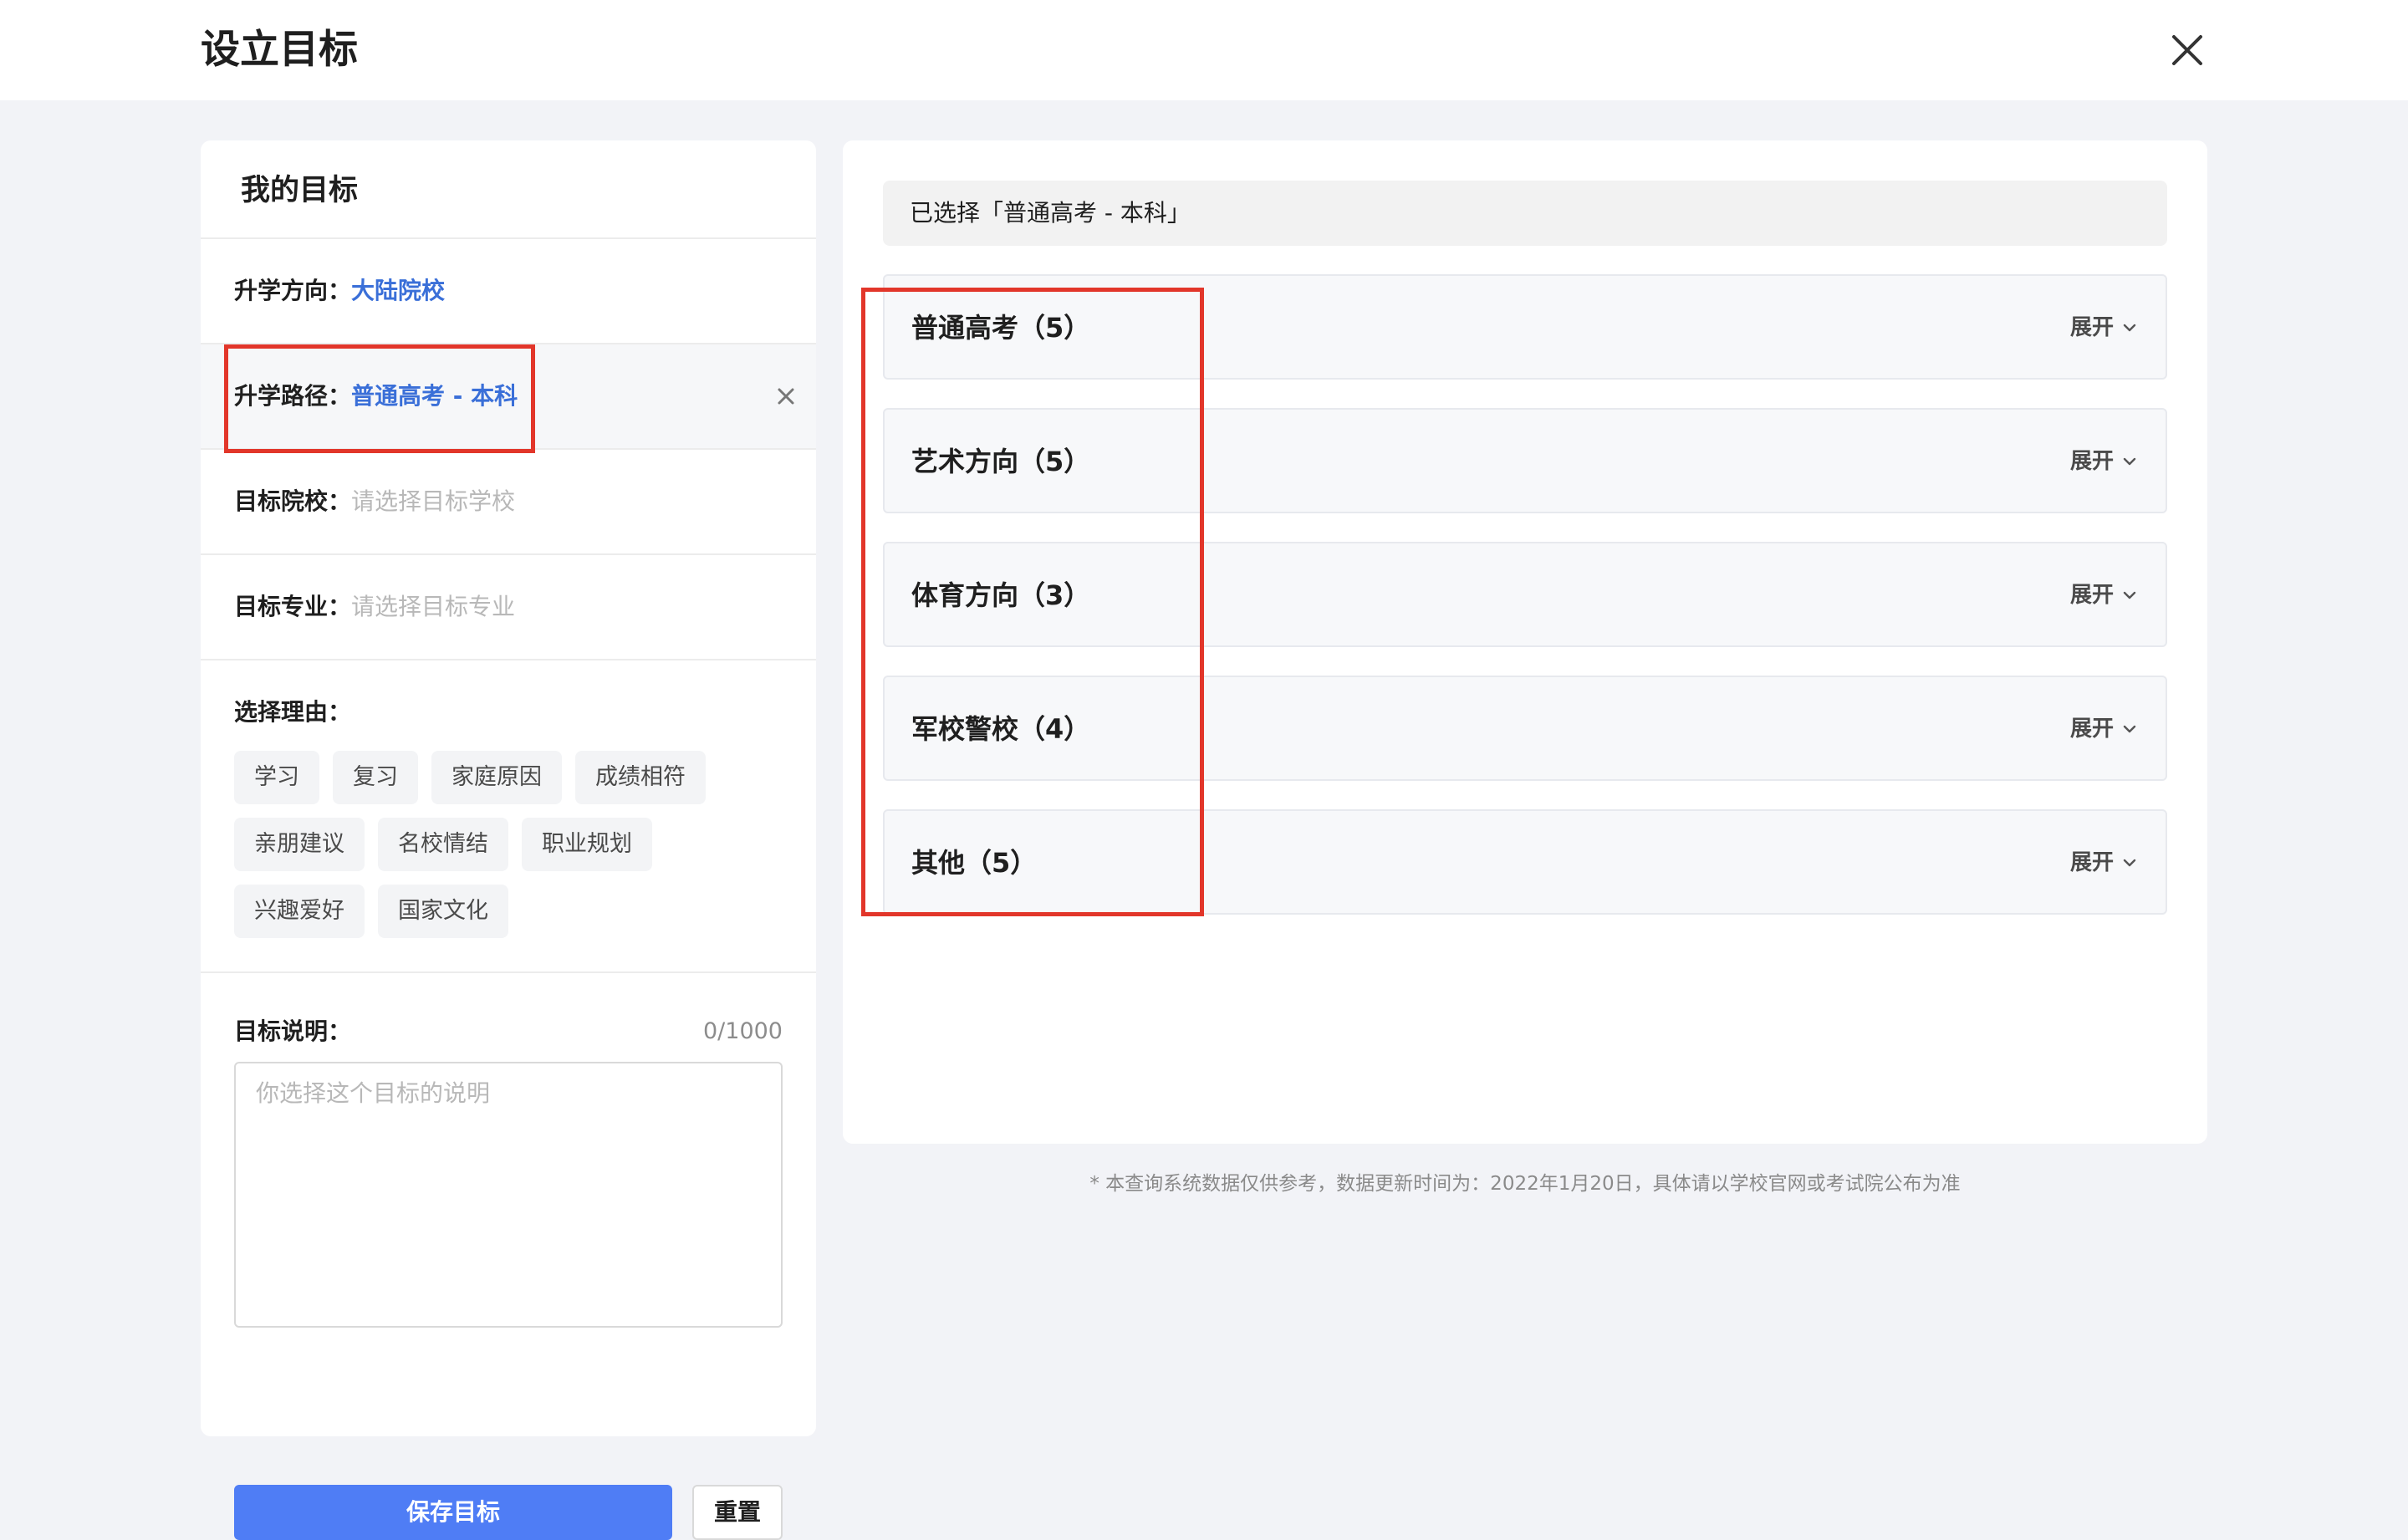  Describe the element at coordinates (398, 291) in the screenshot. I see `direction-value: 大陆院校` at that location.